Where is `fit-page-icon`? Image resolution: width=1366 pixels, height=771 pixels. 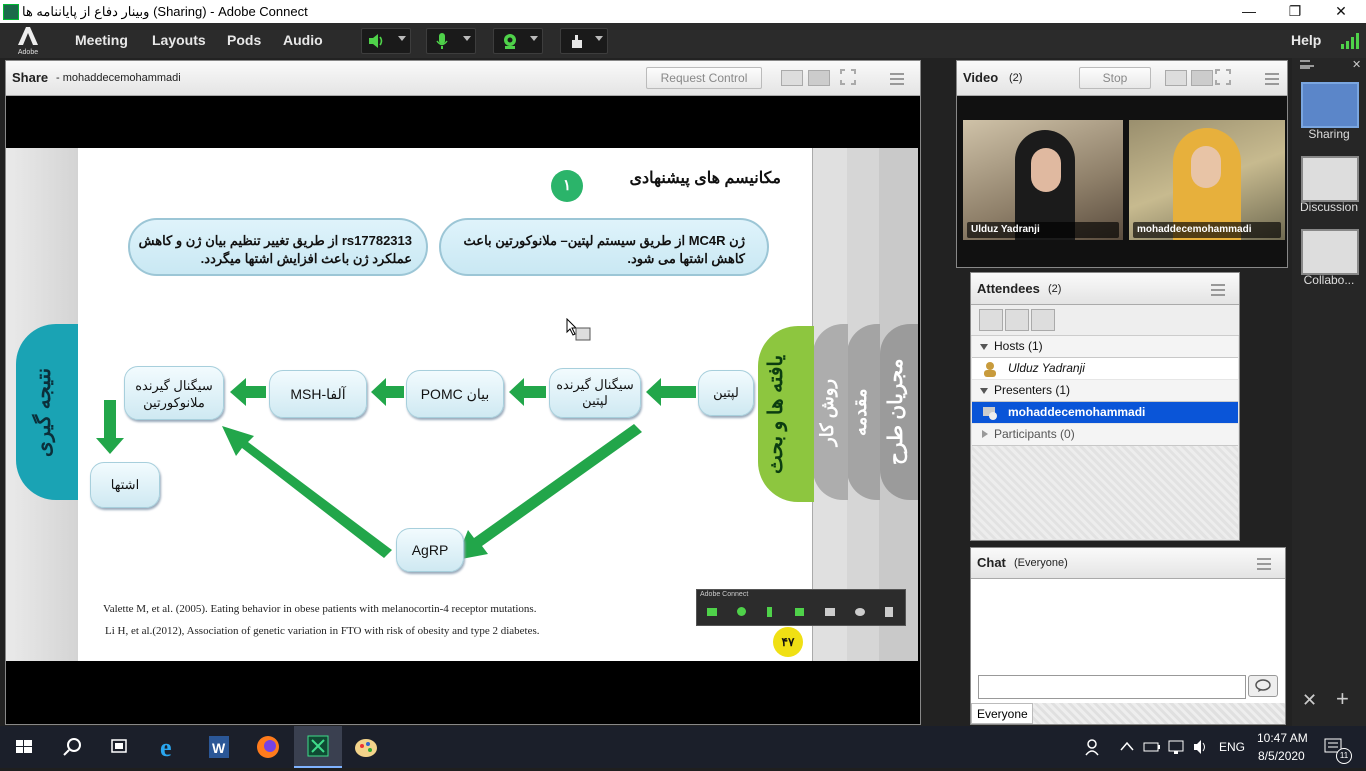 fit-page-icon is located at coordinates (819, 78).